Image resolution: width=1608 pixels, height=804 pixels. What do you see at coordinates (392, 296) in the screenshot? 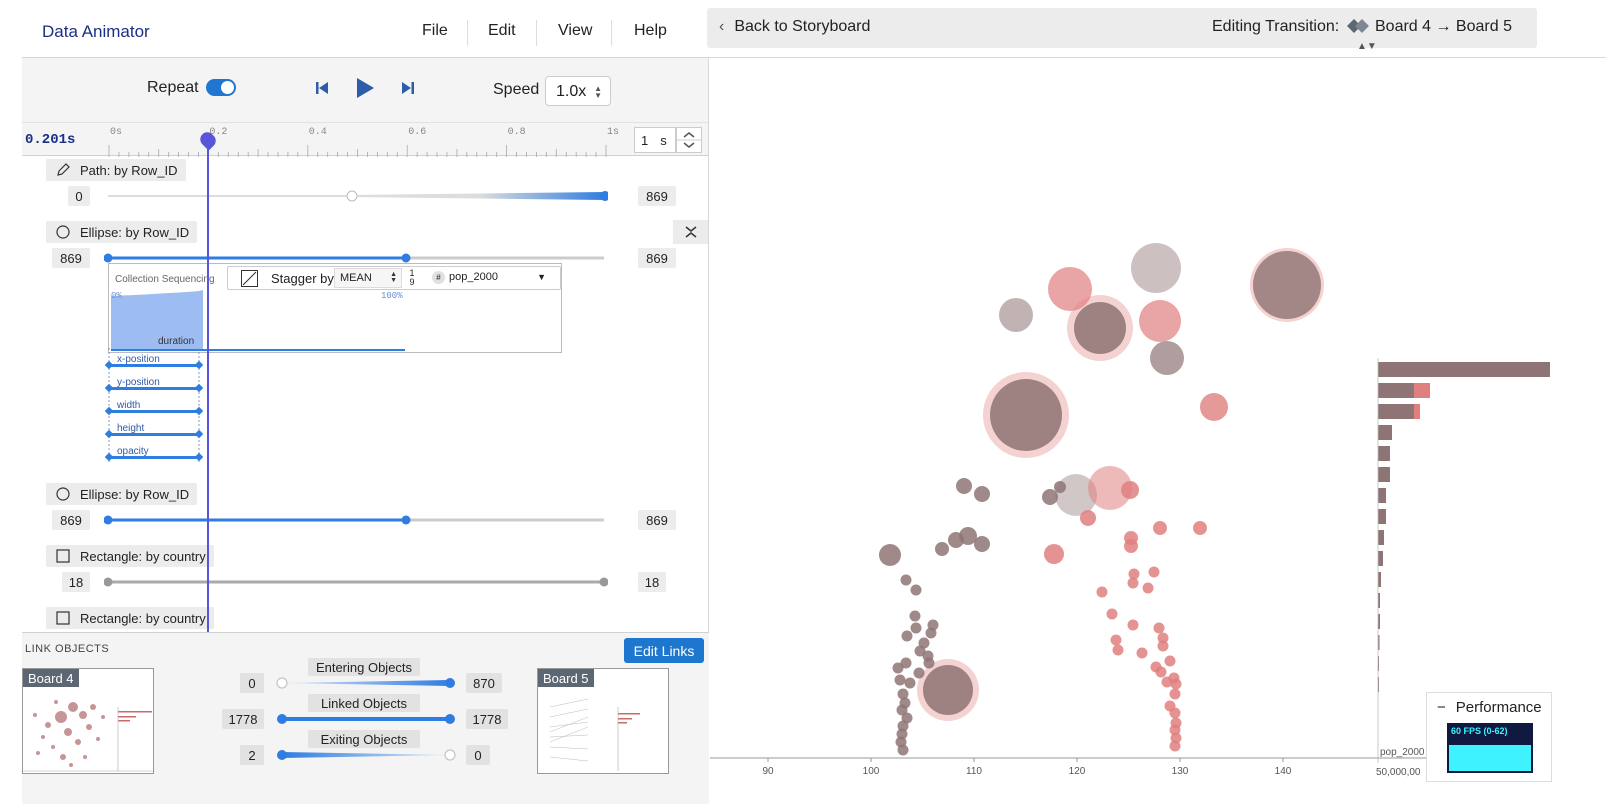
I see `seq-pct-end: 100%` at bounding box center [392, 296].